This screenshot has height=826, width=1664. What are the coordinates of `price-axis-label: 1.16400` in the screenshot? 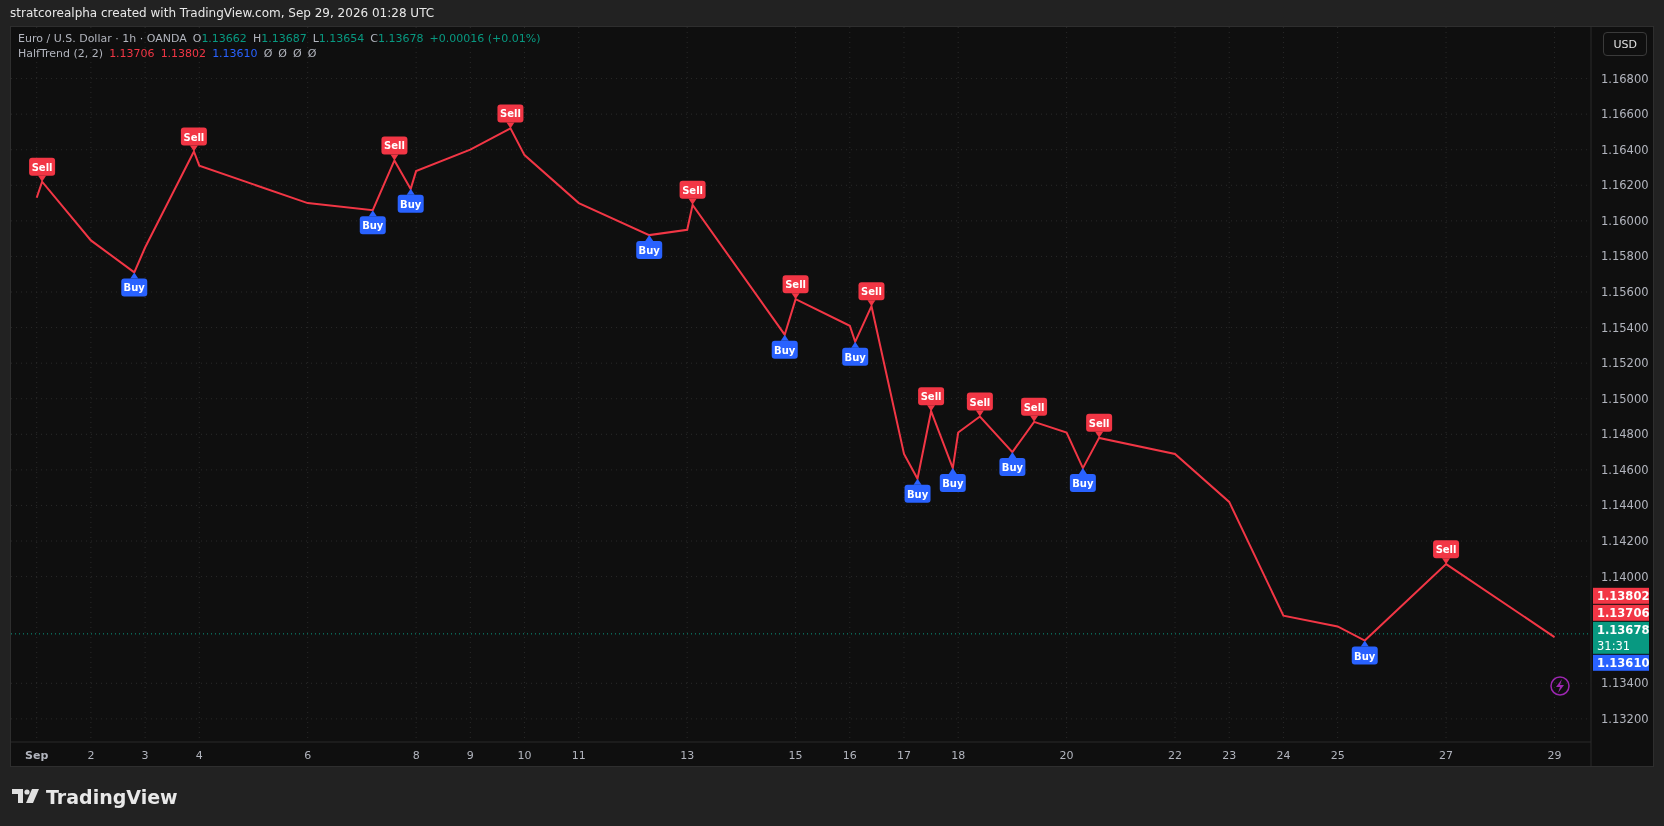 It's located at (1625, 149).